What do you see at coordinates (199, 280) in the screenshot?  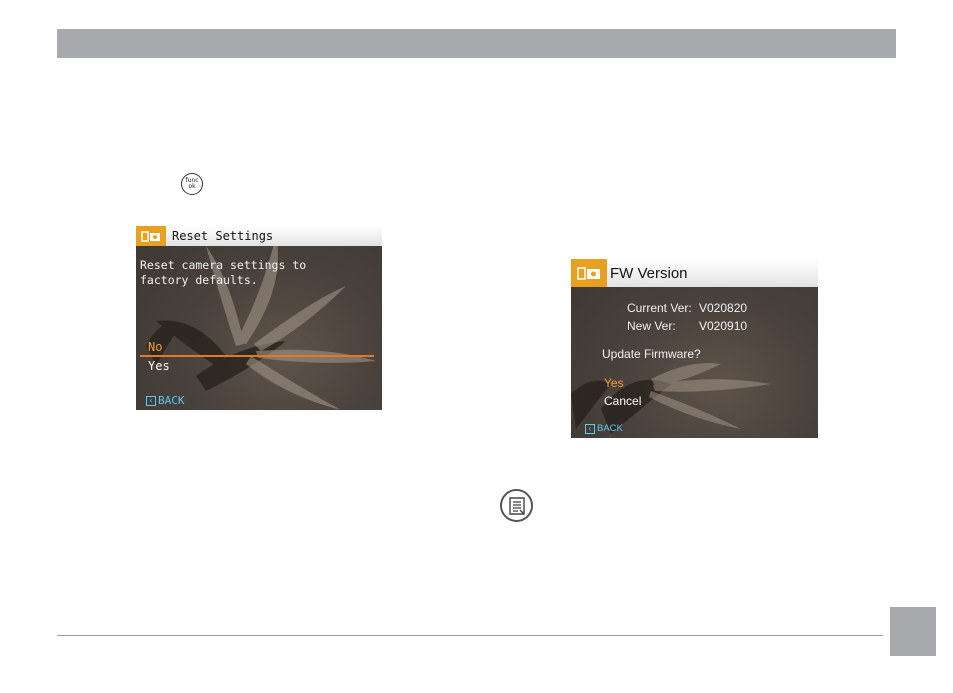 I see `reset-message-line2: factory defaults.` at bounding box center [199, 280].